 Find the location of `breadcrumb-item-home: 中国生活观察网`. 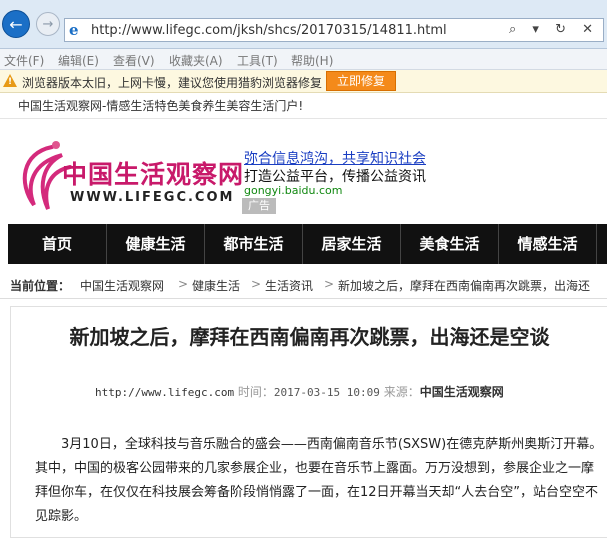

breadcrumb-item-home: 中国生活观察网 is located at coordinates (122, 285).